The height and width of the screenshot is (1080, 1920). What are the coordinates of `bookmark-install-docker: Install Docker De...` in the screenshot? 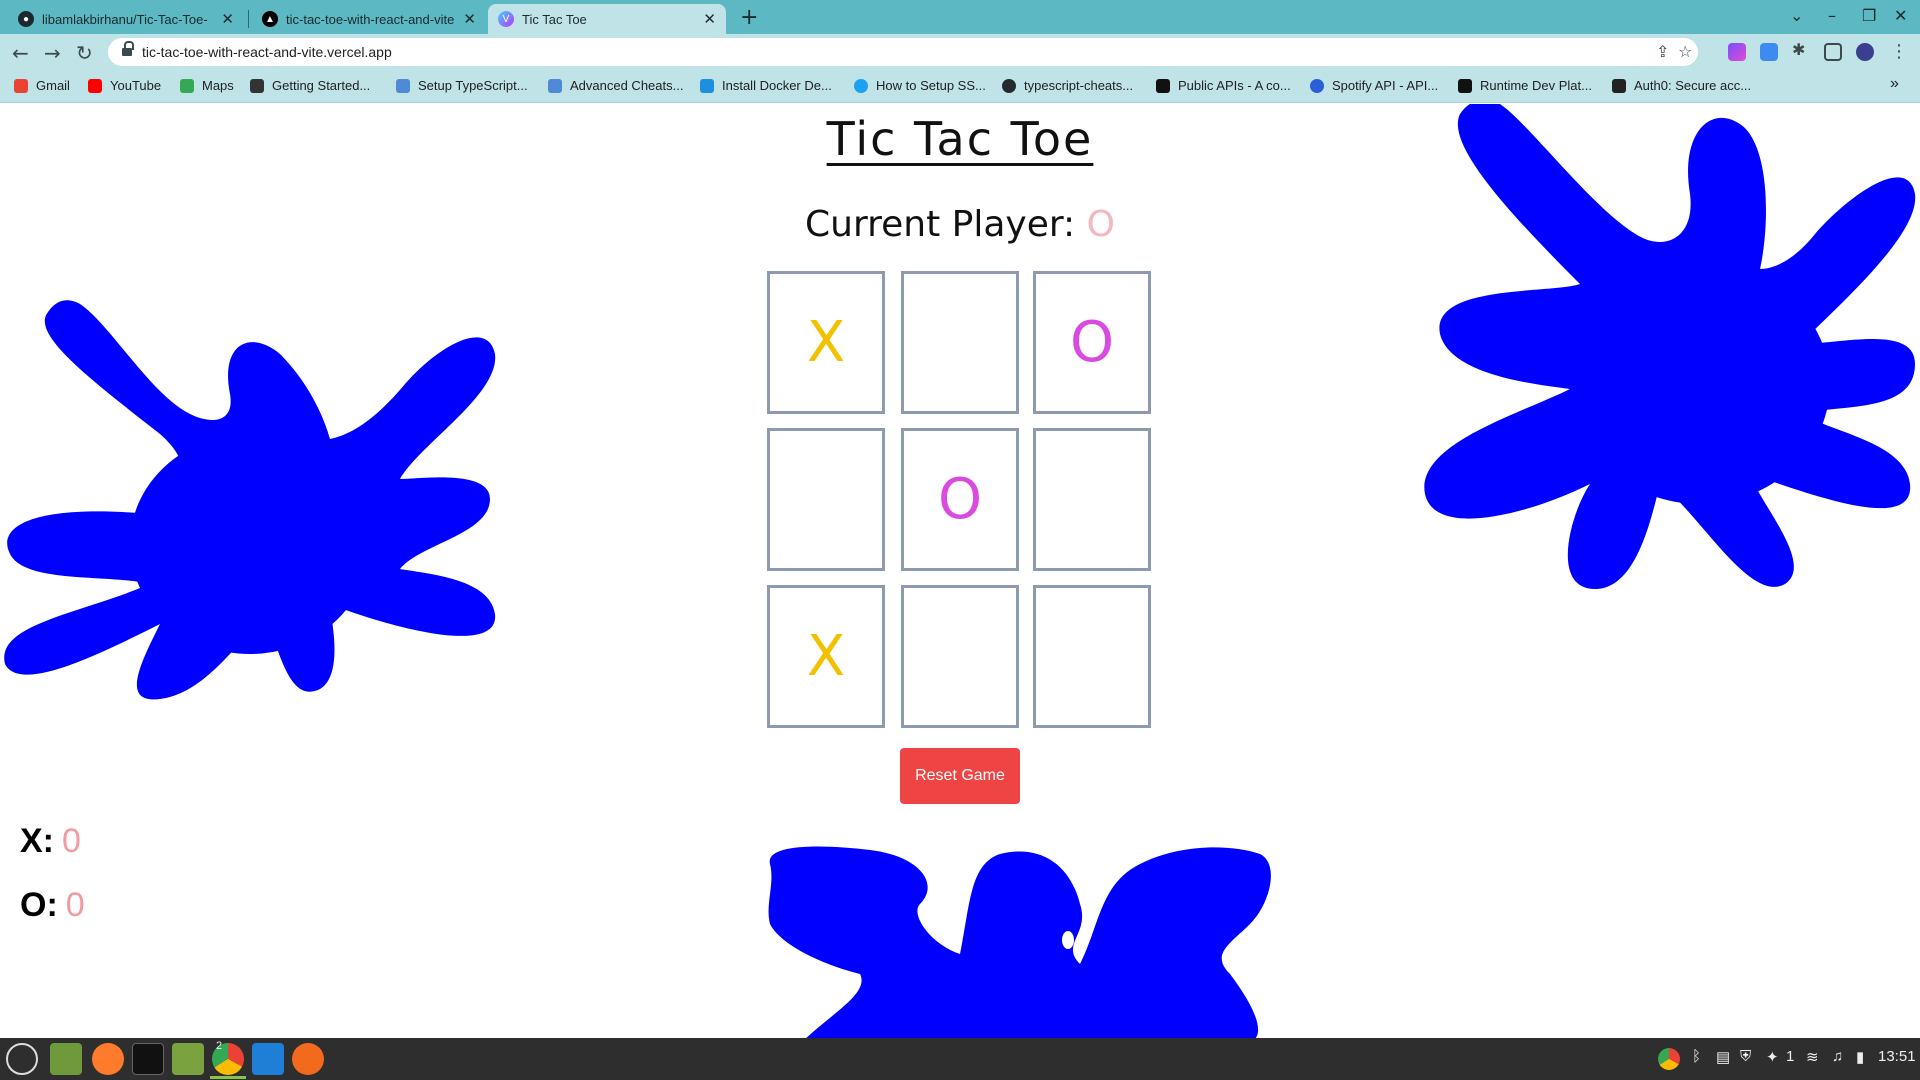 It's located at (766, 85).